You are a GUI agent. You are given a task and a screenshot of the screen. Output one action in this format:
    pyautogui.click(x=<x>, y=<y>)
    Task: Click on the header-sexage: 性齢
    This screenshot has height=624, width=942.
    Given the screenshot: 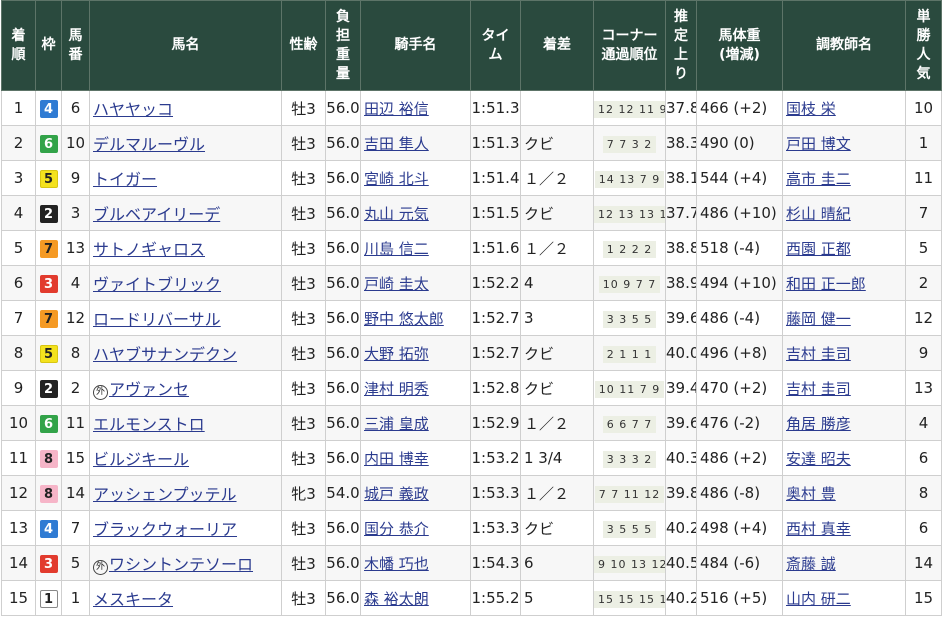 What is the action you would take?
    pyautogui.click(x=303, y=45)
    